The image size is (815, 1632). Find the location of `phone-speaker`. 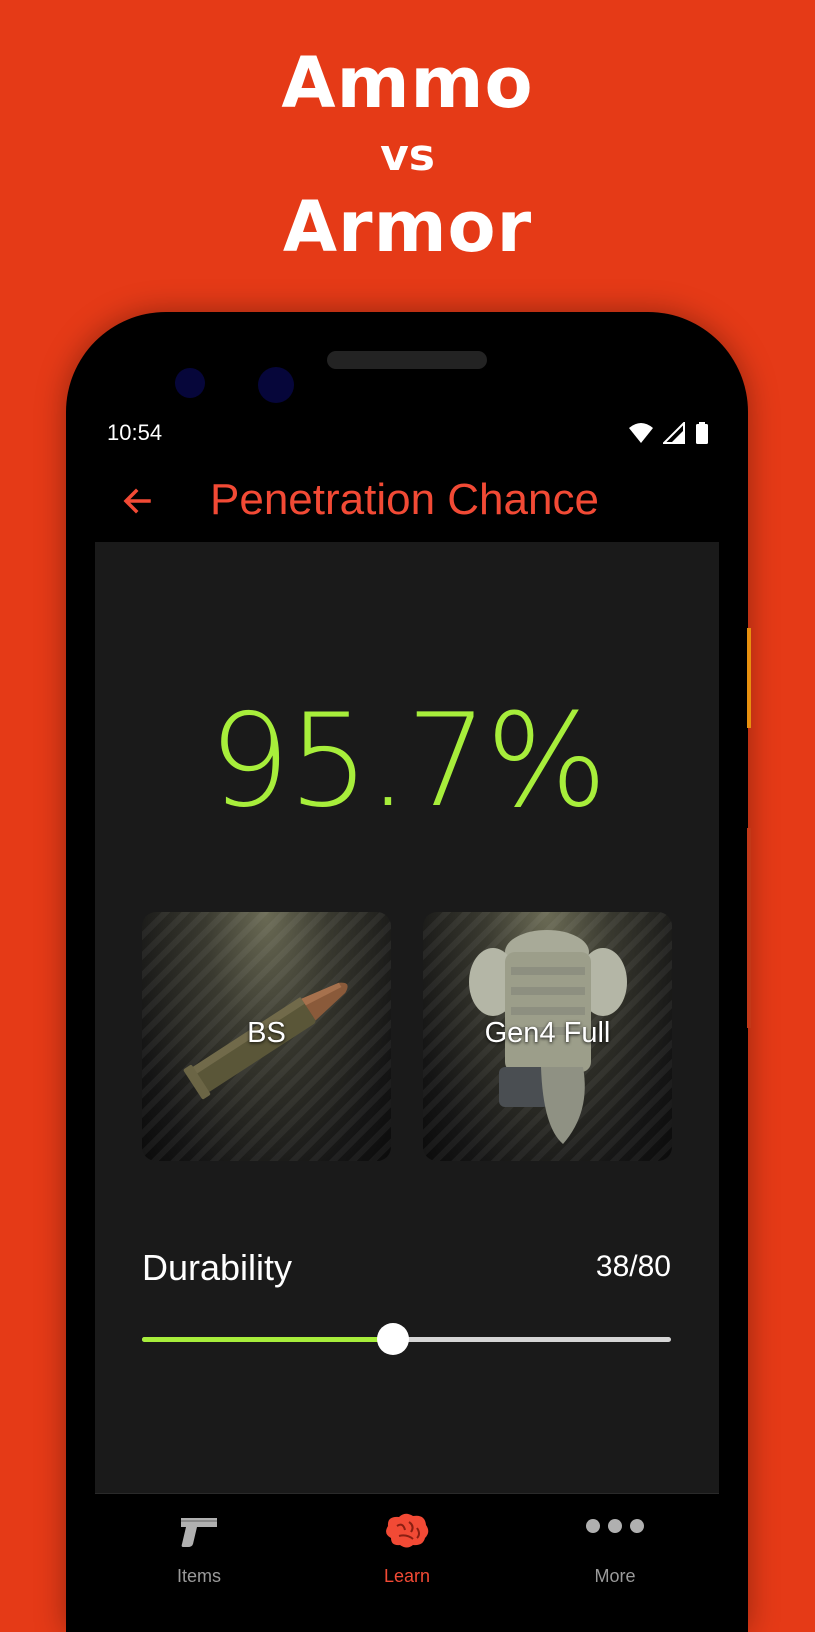

phone-speaker is located at coordinates (407, 360).